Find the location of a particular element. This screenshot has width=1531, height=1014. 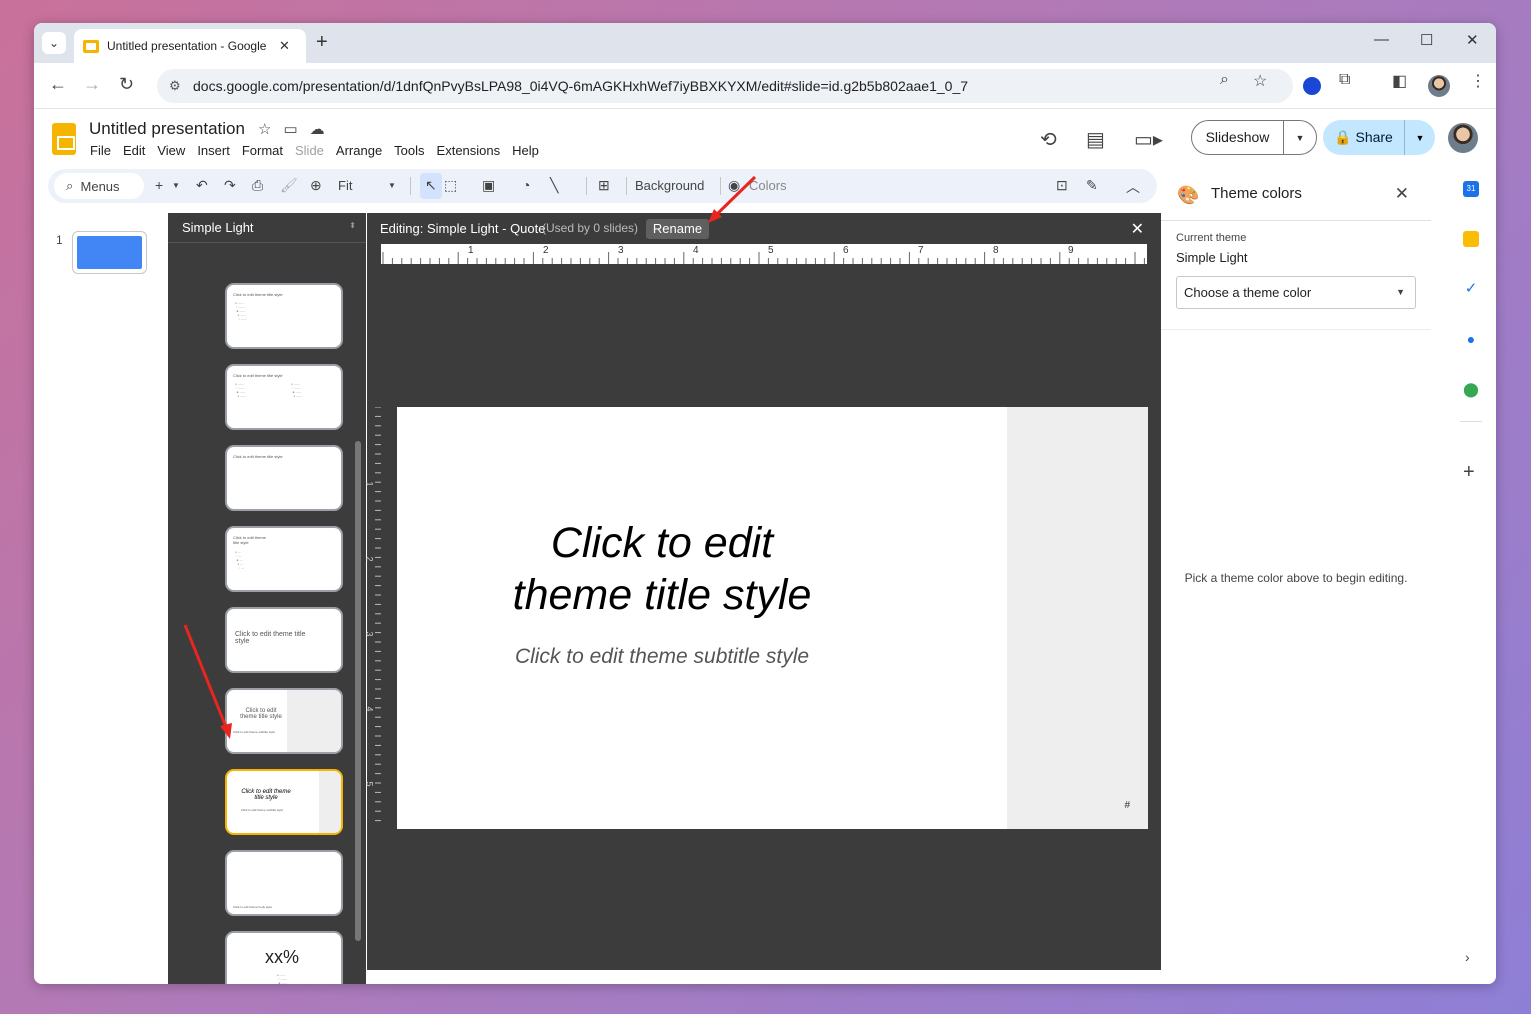

close-panel-icon: ✕ is located at coordinates (1402, 194).